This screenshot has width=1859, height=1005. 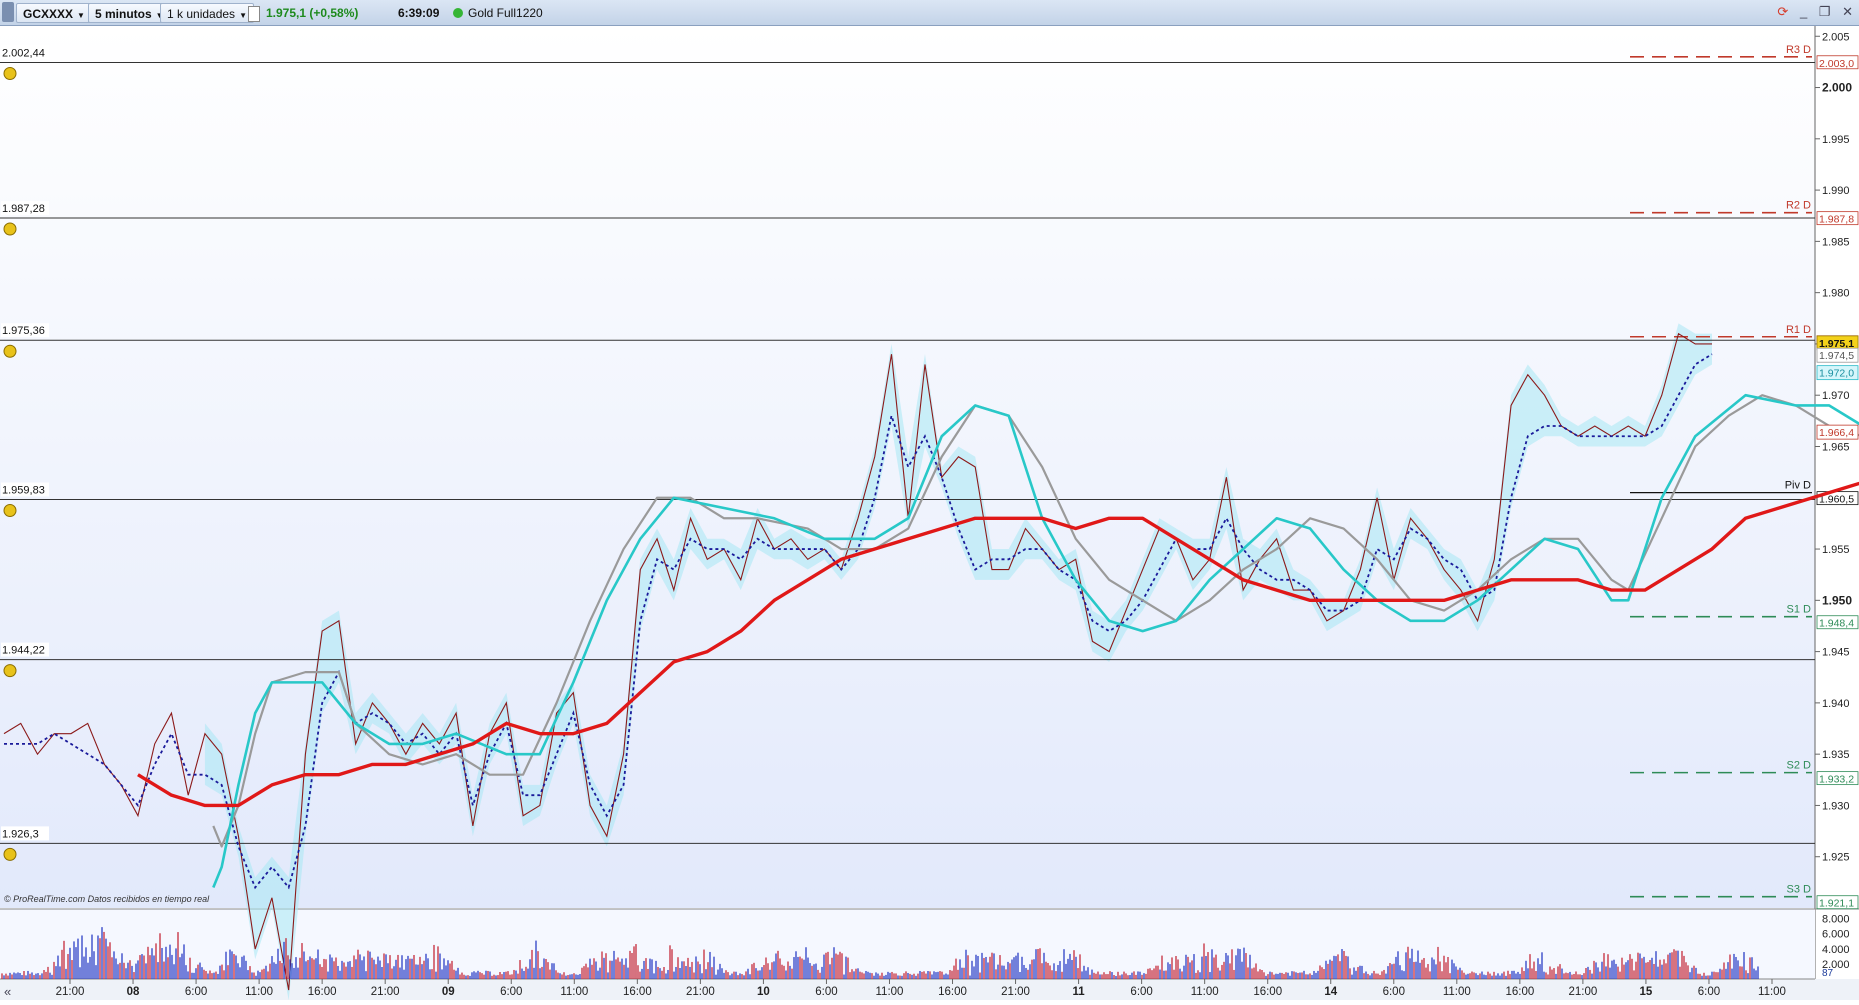 I want to click on pivot-label: Piv D, so click(x=1798, y=486).